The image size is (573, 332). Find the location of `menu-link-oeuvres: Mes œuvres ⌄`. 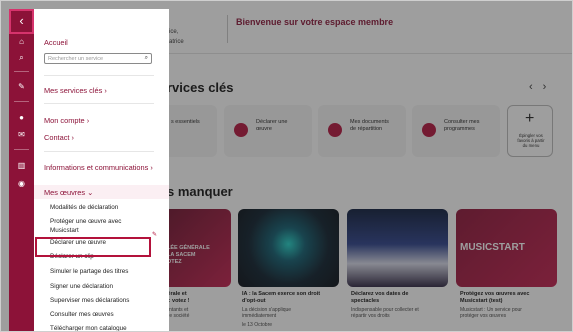

menu-link-oeuvres: Mes œuvres ⌄ is located at coordinates (68, 192).